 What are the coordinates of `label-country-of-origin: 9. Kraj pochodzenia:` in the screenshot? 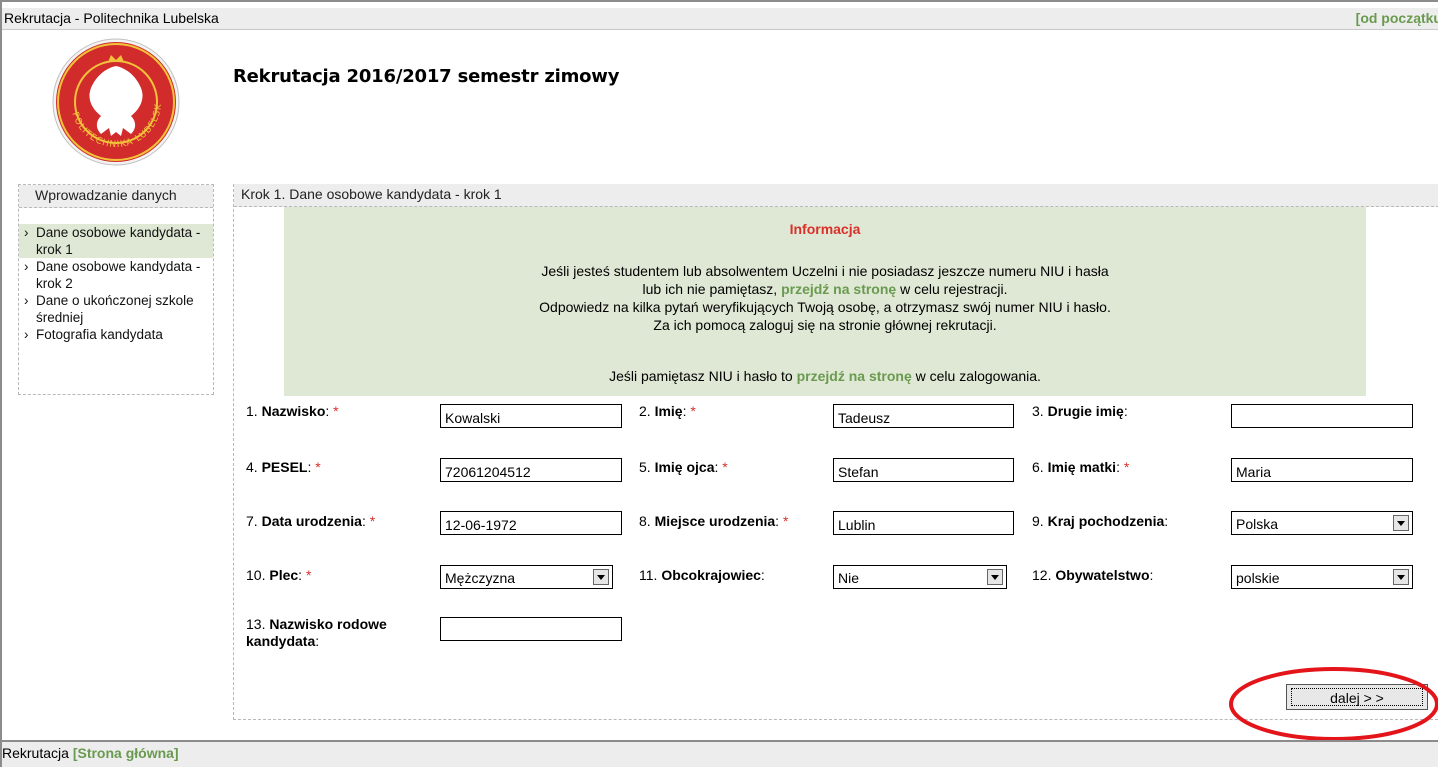 It's located at (1100, 521).